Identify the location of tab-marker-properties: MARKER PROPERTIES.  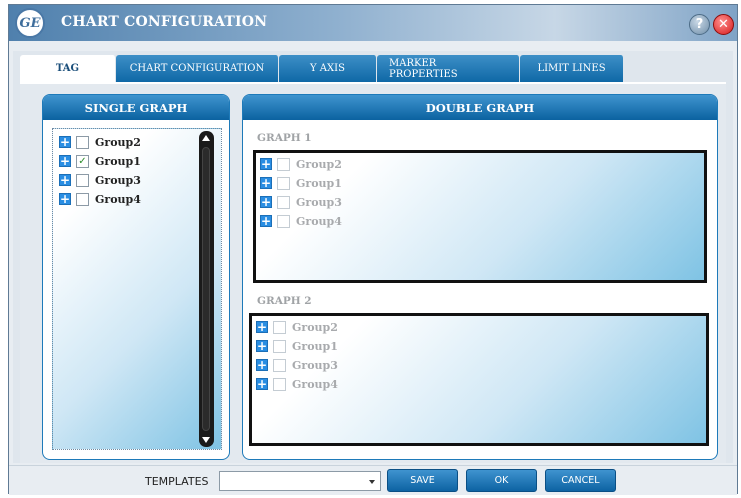
(448, 68).